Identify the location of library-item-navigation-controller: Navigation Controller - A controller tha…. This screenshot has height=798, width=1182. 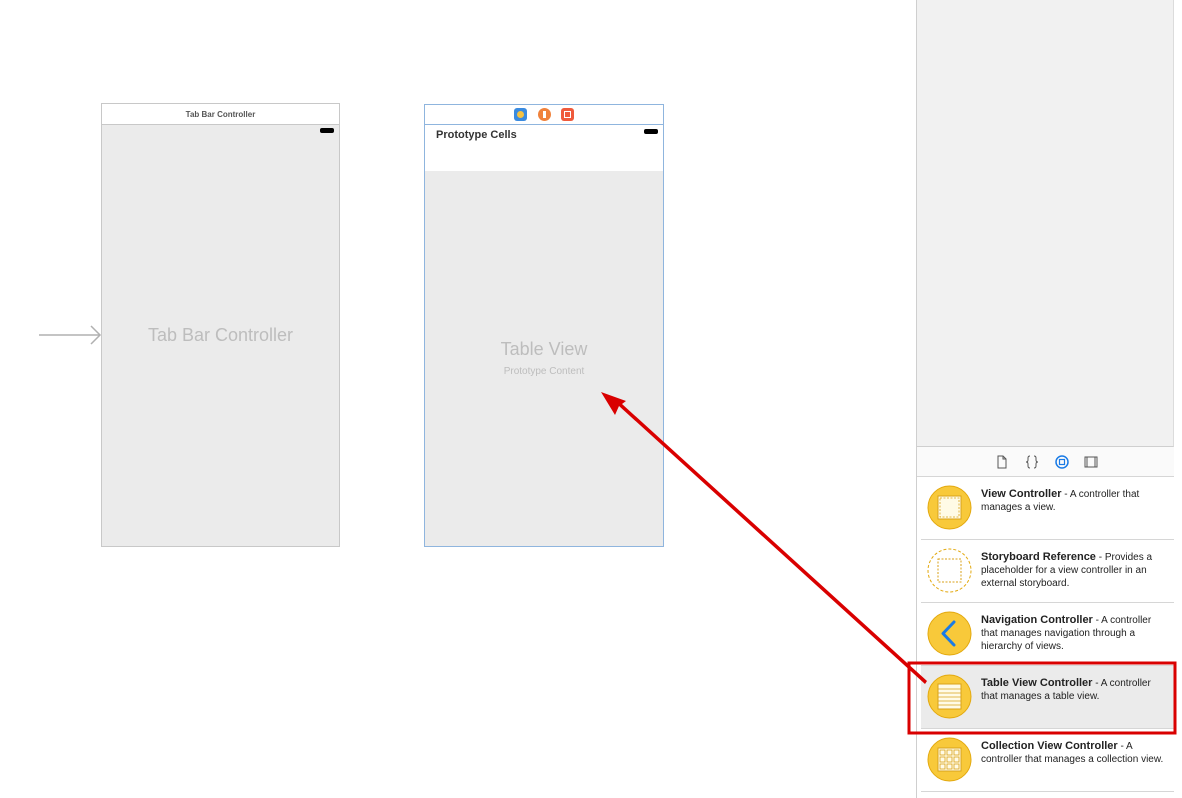
(1047, 634).